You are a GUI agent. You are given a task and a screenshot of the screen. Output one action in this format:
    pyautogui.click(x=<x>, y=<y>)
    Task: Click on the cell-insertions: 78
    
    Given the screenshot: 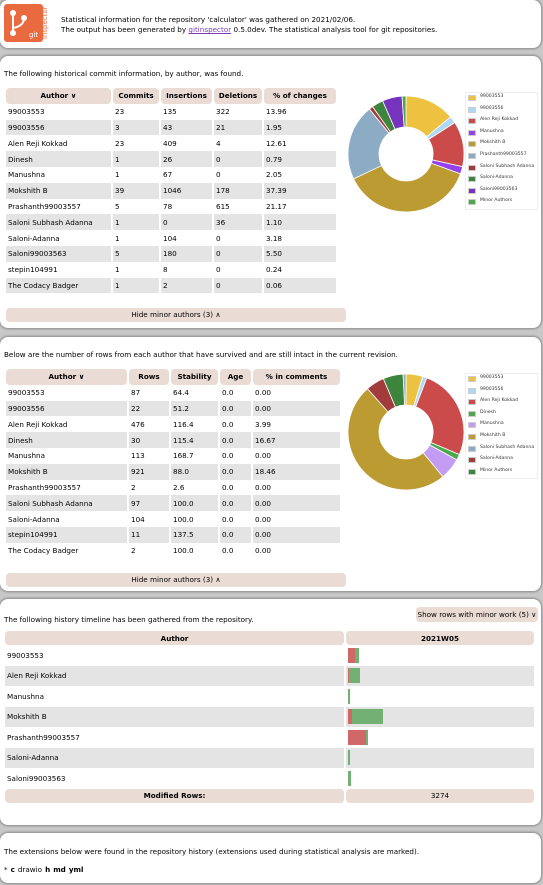 What is the action you would take?
    pyautogui.click(x=186, y=206)
    